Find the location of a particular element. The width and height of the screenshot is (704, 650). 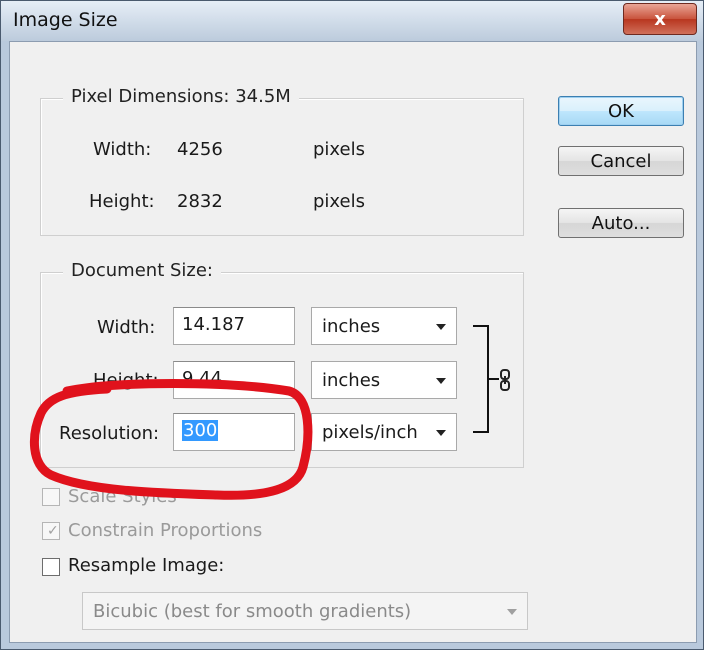

ok-button: OK is located at coordinates (621, 111).